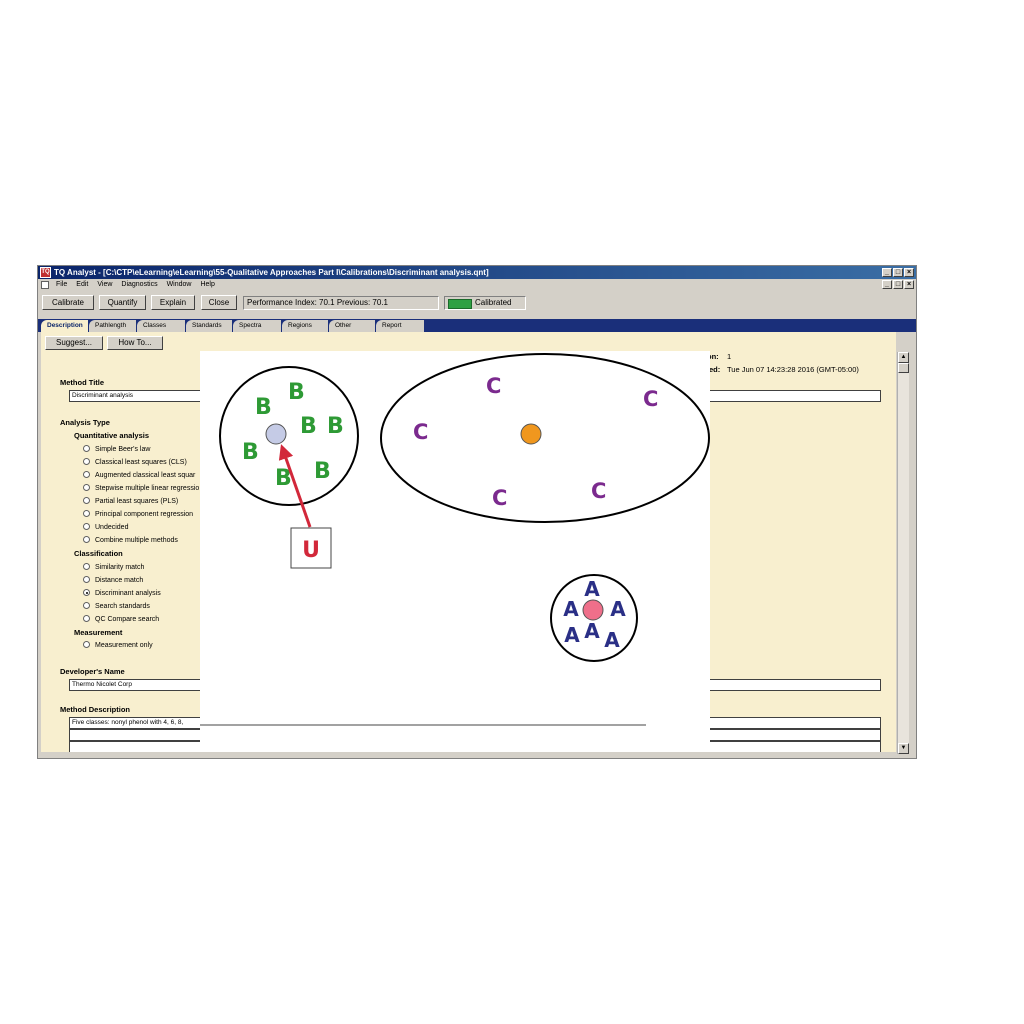  I want to click on radio-cls: Classical least squares (CLS), so click(135, 462).